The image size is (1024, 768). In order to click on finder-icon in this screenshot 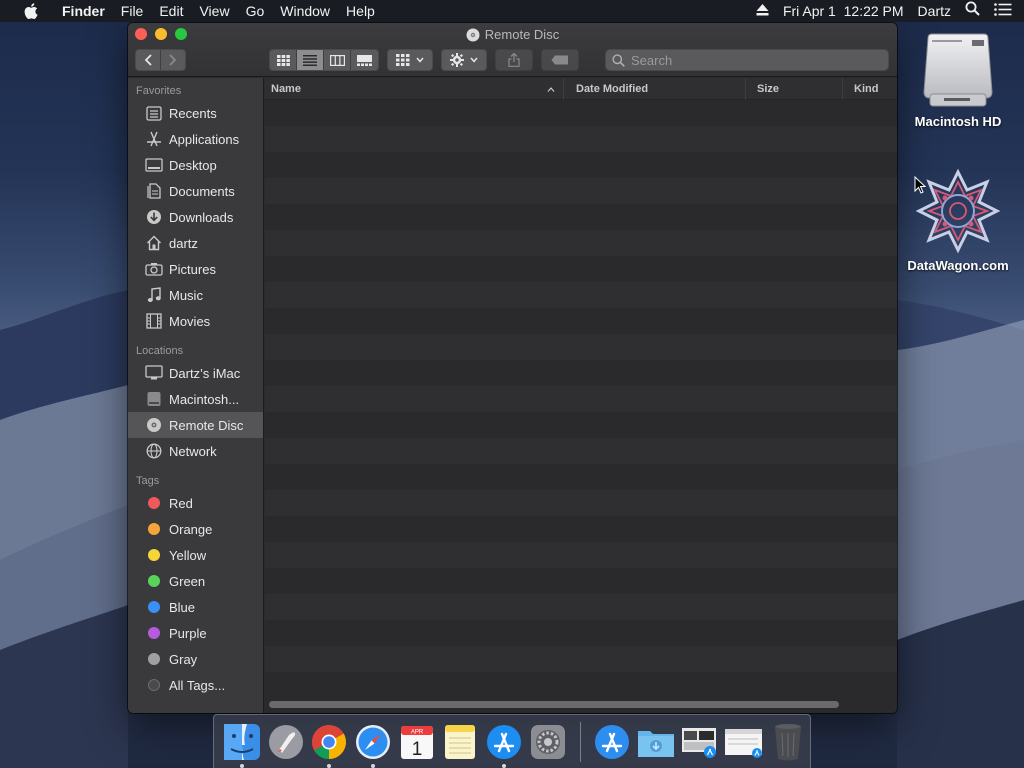, I will do `click(241, 742)`.